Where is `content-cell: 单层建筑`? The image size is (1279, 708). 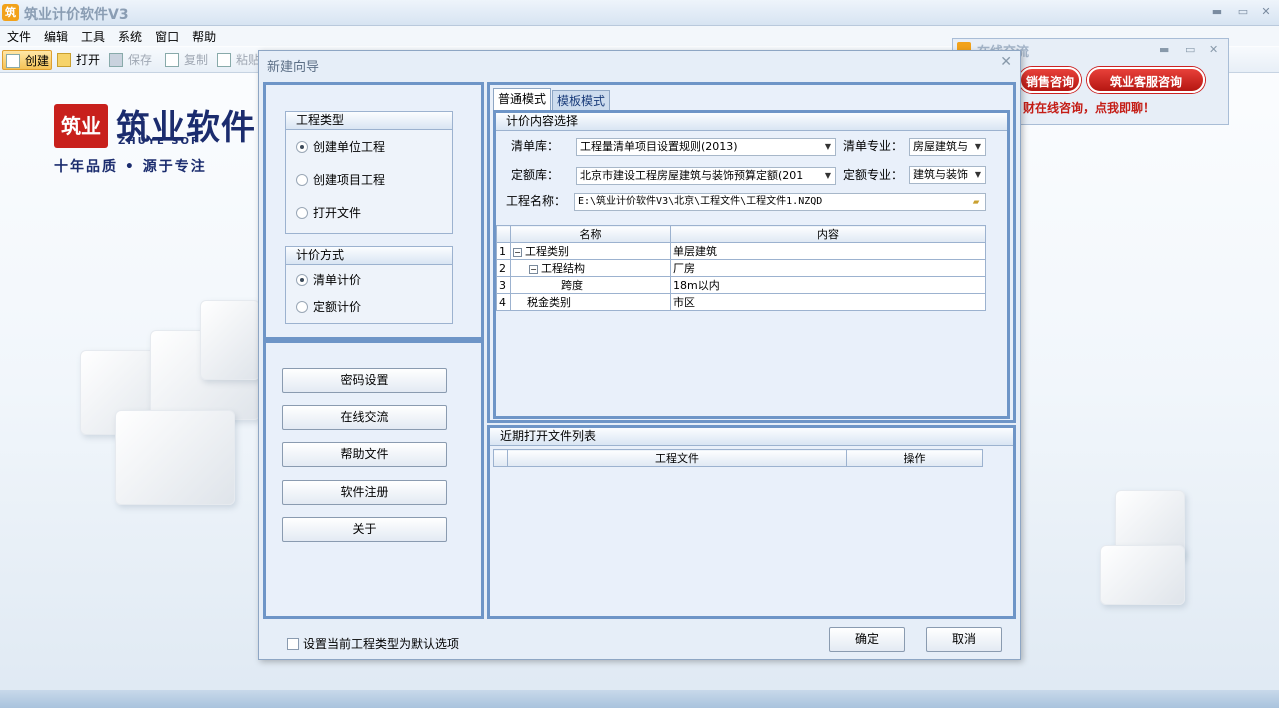 content-cell: 单层建筑 is located at coordinates (828, 251).